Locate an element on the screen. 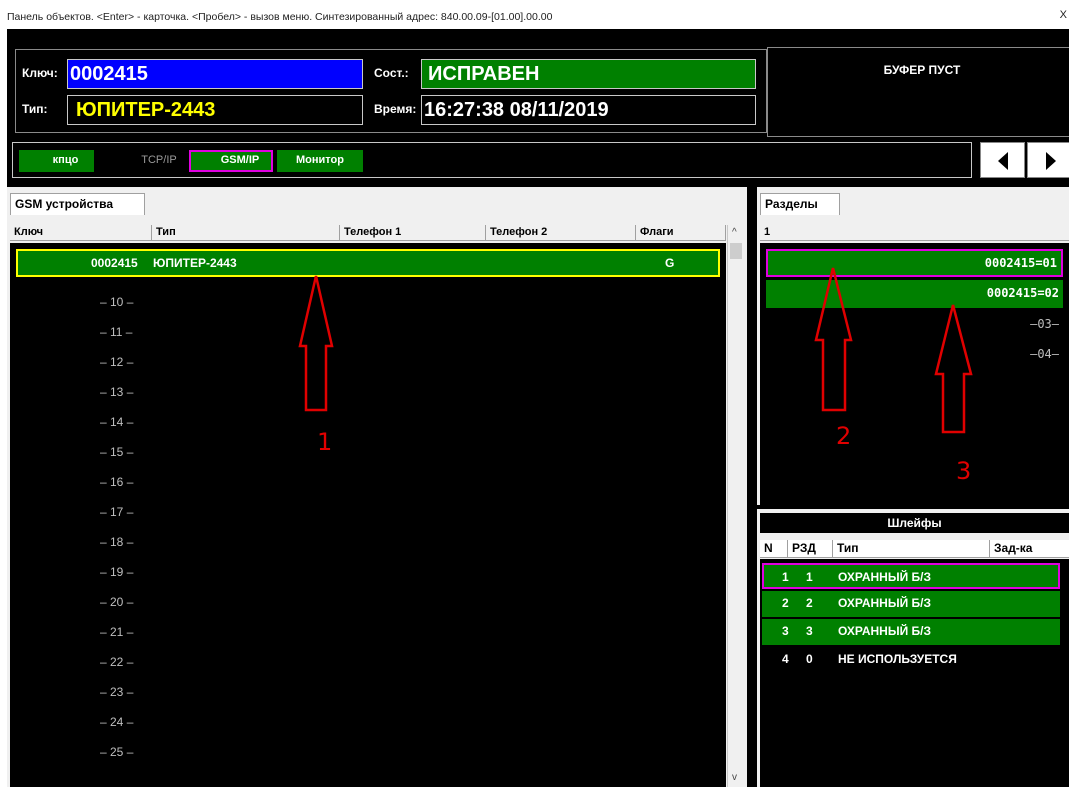 Image resolution: width=1069 pixels, height=787 pixels. type-label: Тип: is located at coordinates (35, 109).